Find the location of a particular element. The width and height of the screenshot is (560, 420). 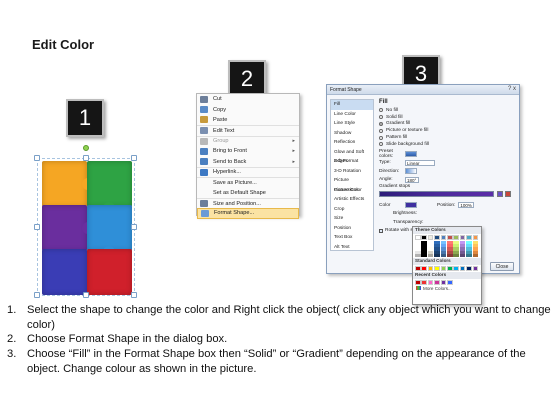

menu-item-cut: Cut is located at coordinates (248, 99).